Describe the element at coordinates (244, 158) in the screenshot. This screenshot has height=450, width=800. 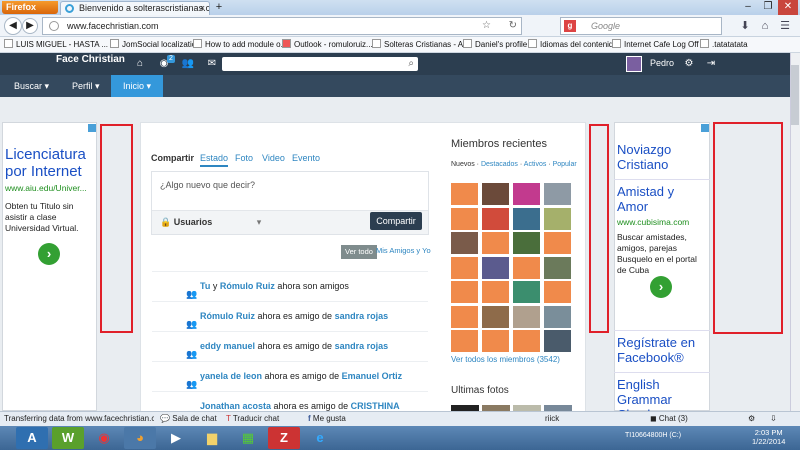
I see `tab-foto: Foto` at that location.